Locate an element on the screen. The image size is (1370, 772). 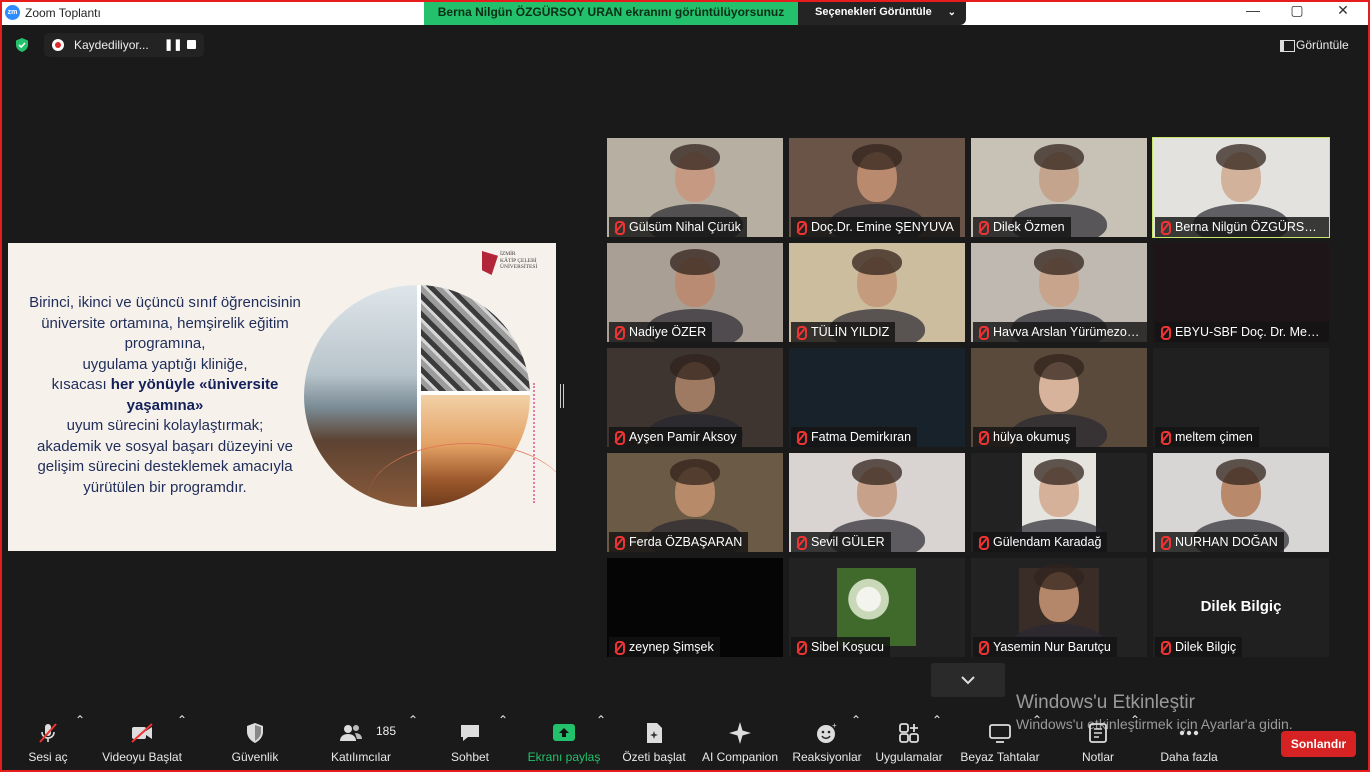
unmute-button: Sesi aç is located at coordinates (48, 742).